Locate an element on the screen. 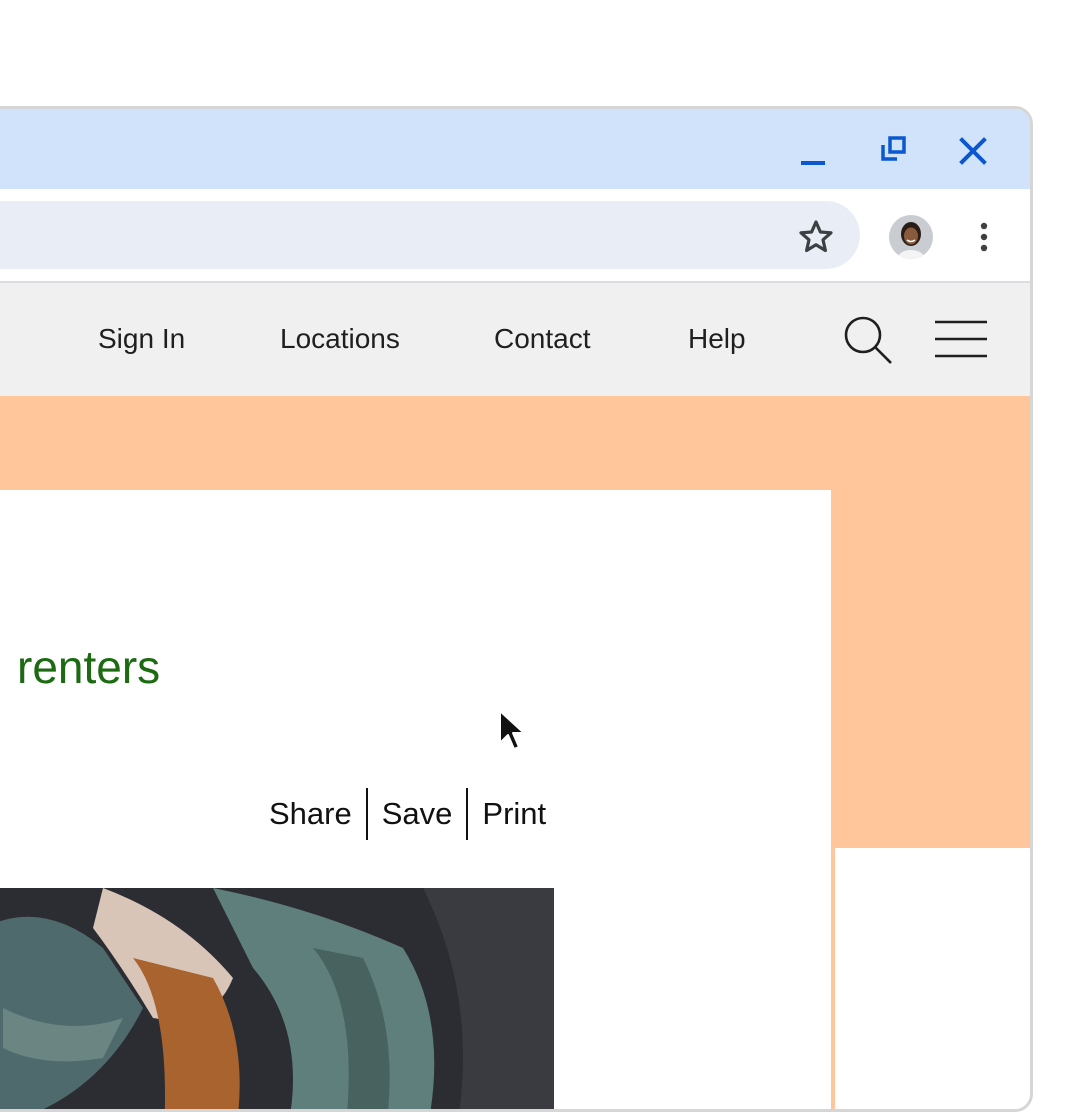 This screenshot has width=1080, height=1112. print-button: Print is located at coordinates (514, 814).